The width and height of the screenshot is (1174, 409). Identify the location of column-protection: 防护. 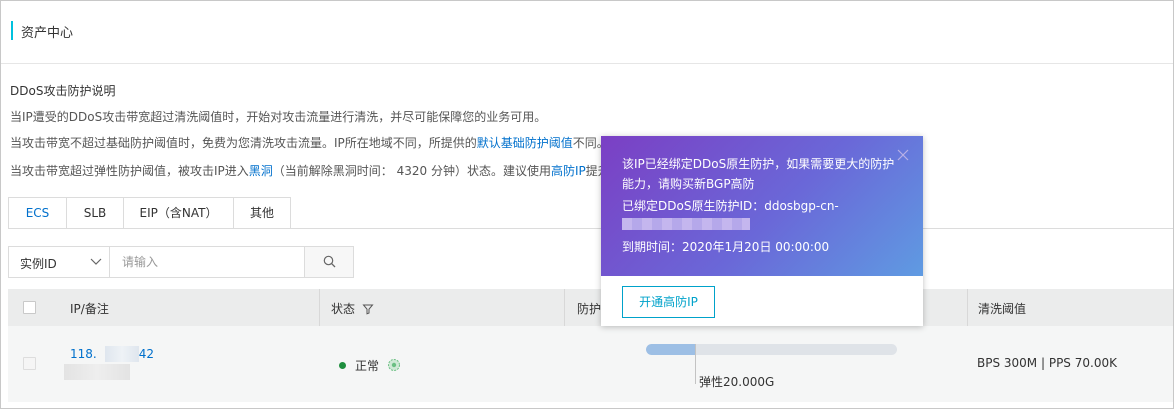
(589, 309).